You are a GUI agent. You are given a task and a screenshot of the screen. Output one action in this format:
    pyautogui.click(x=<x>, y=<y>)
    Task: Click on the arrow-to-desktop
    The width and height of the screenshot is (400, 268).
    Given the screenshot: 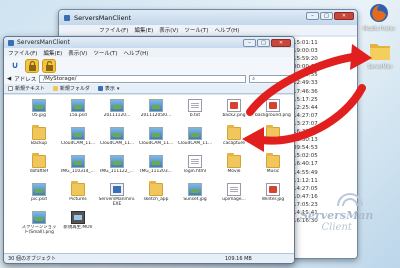 What is the action you would take?
    pyautogui.click(x=301, y=84)
    